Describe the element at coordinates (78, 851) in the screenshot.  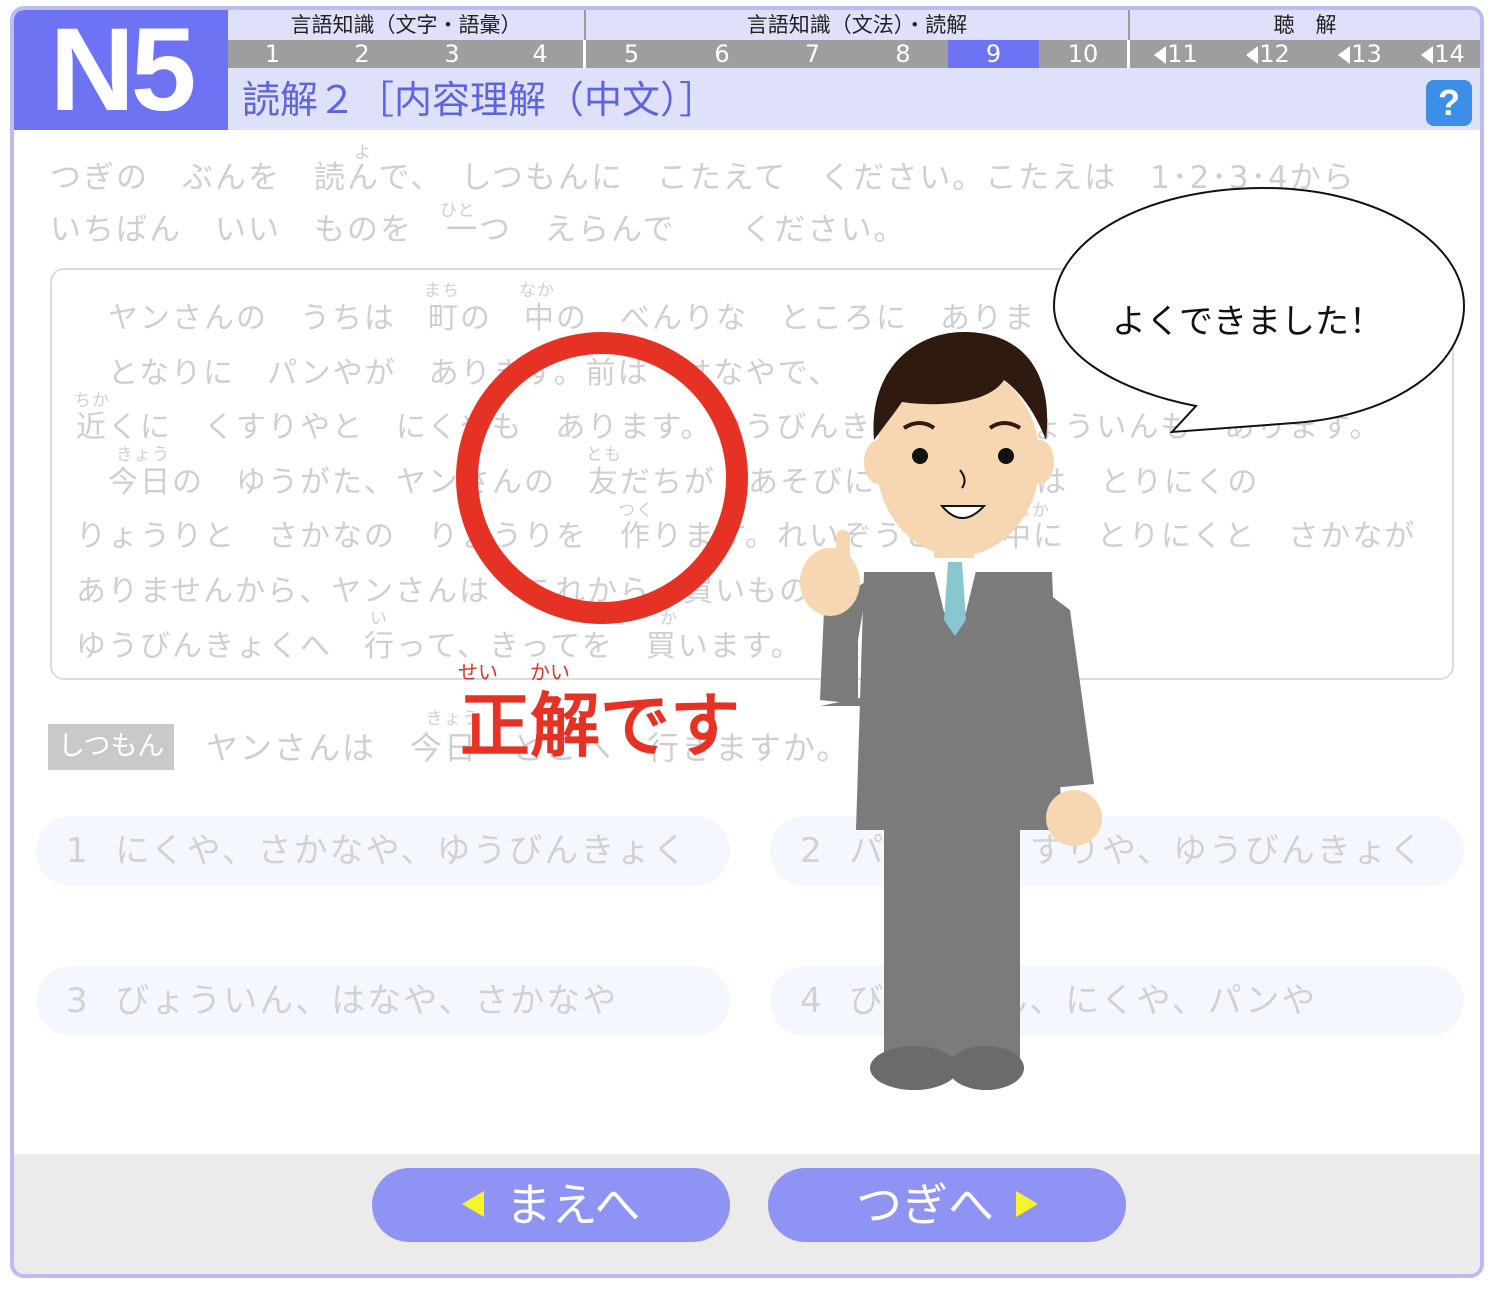
I see `option-number: 1` at that location.